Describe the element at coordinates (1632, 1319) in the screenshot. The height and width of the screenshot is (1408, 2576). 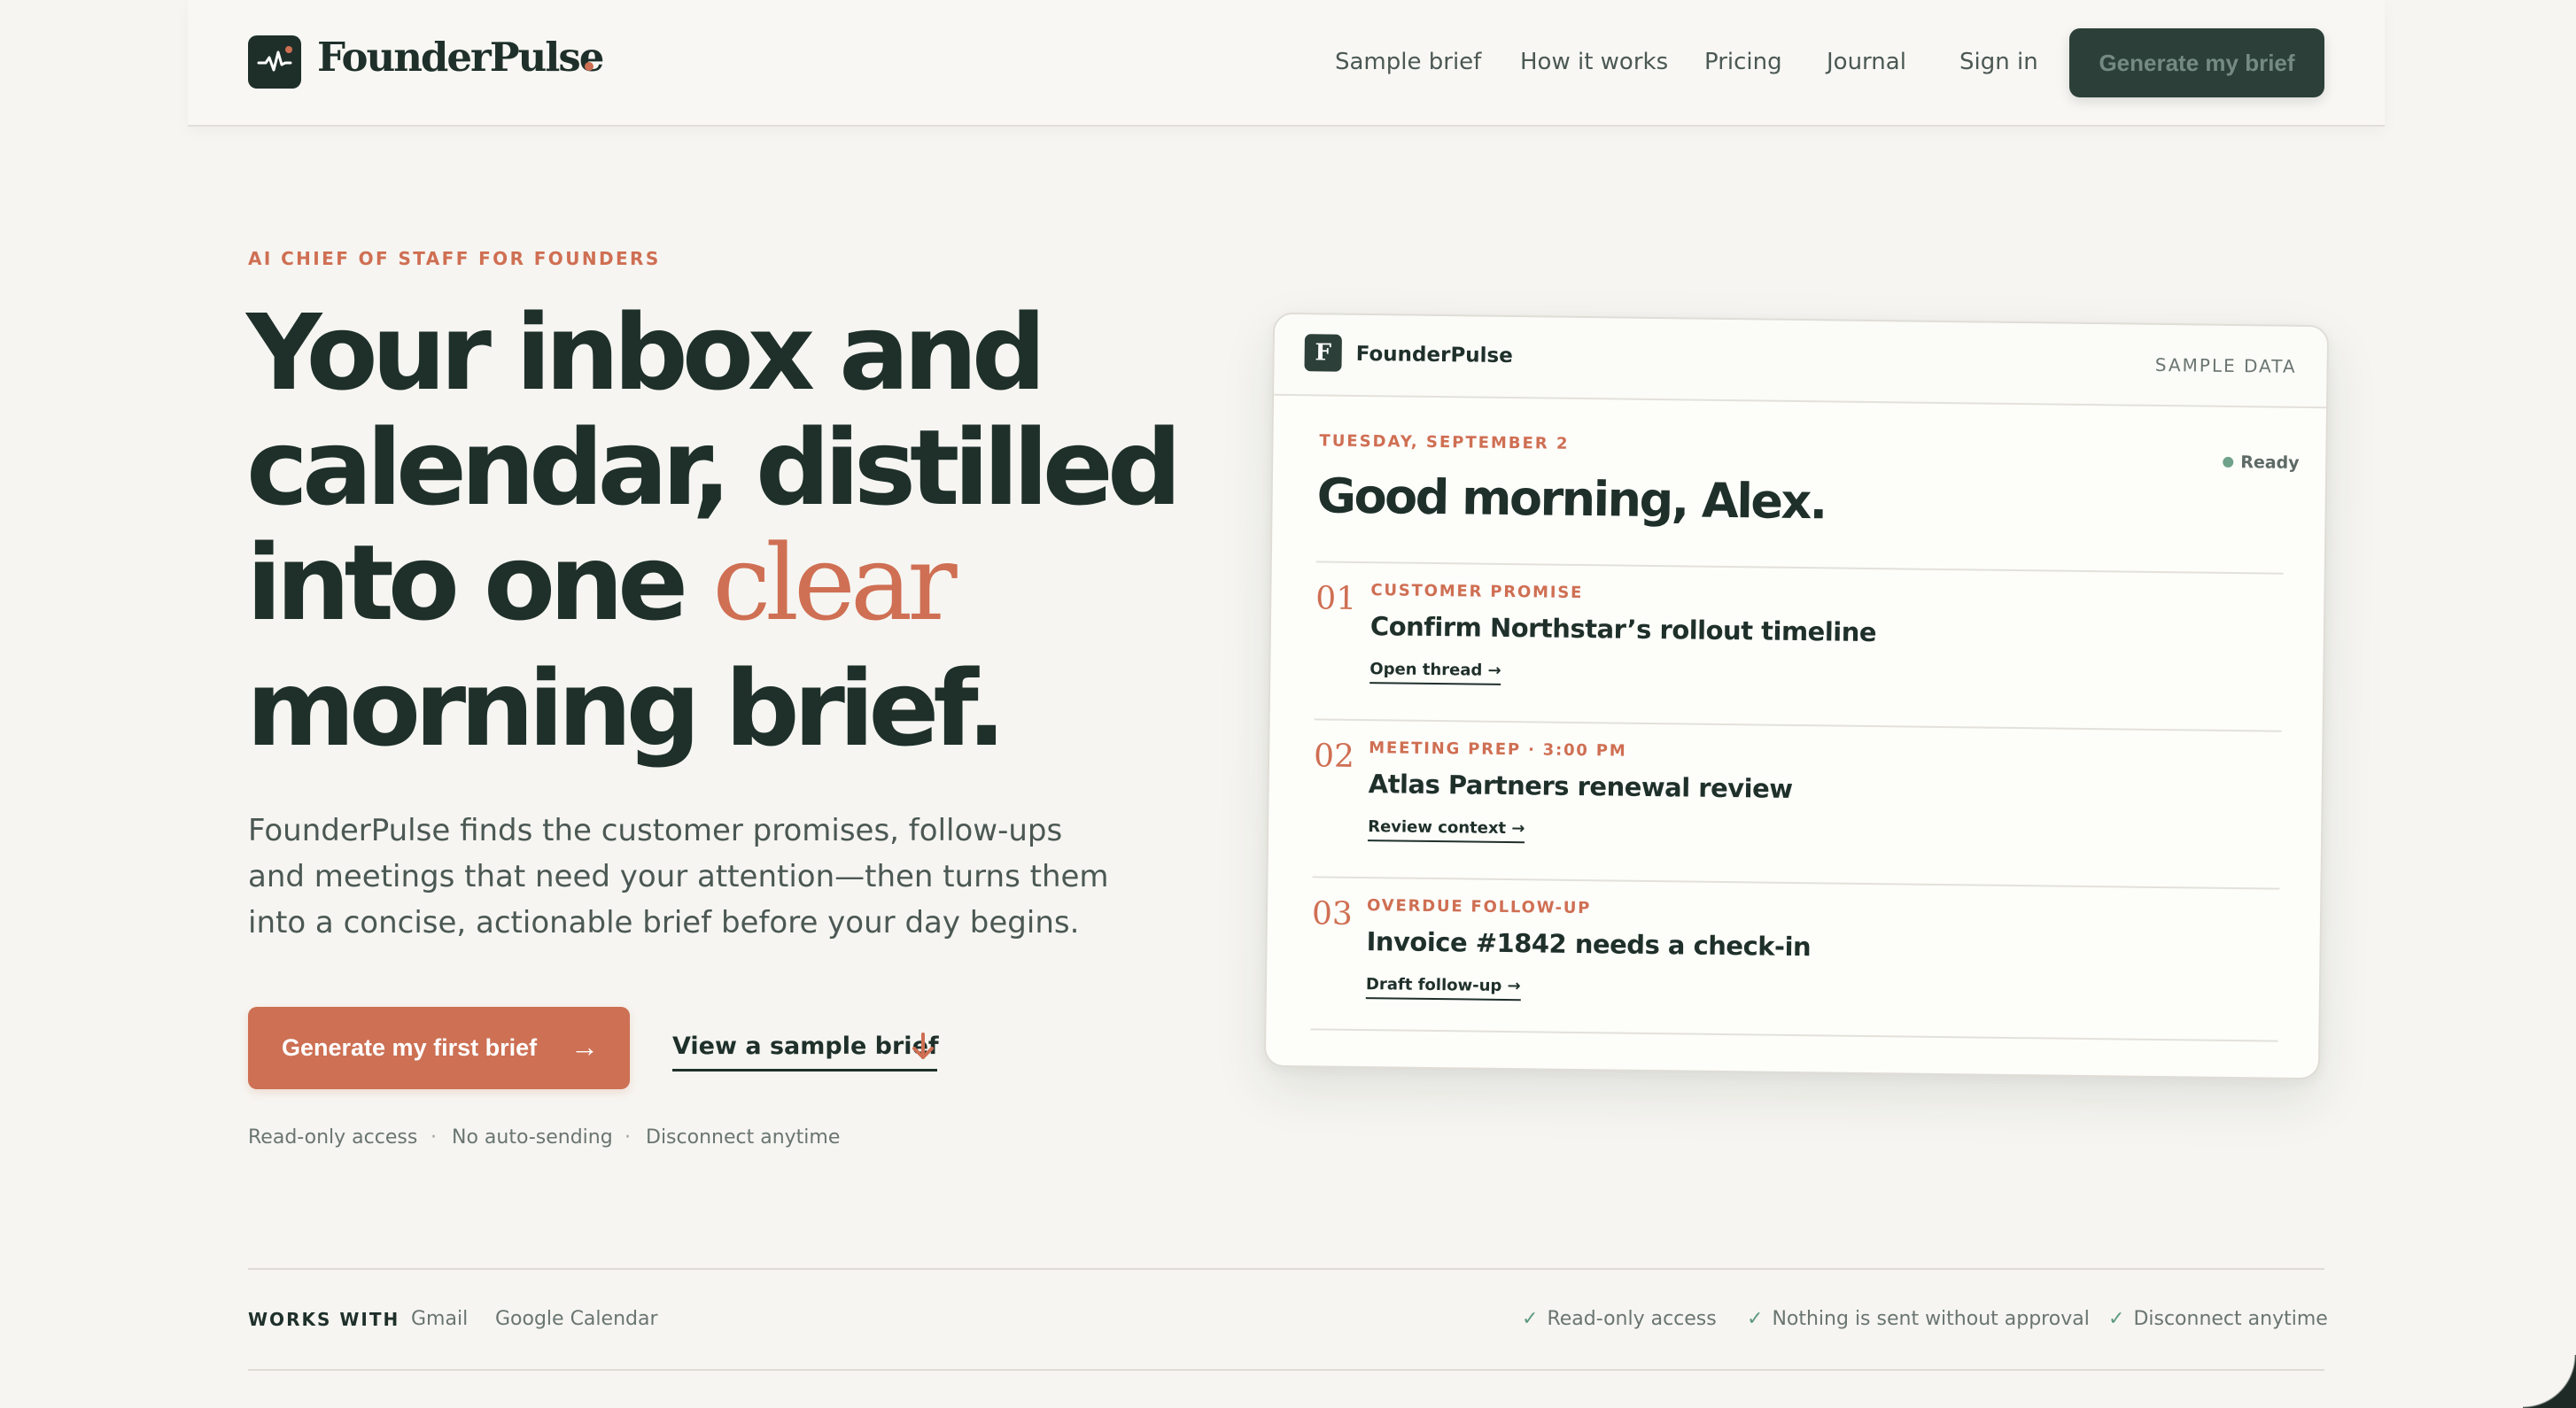
I see `trust-label: Read-only access` at that location.